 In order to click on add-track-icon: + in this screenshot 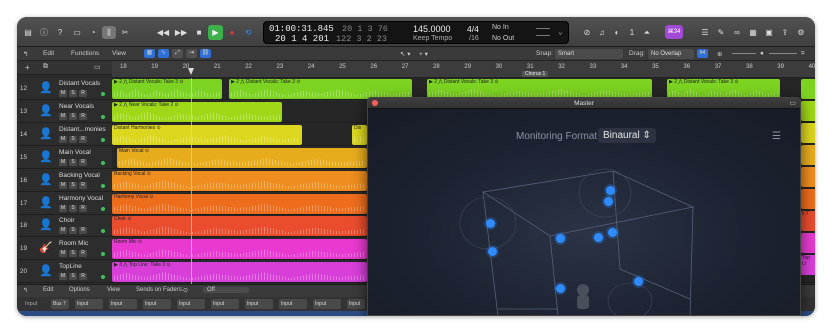, I will do `click(27, 67)`.